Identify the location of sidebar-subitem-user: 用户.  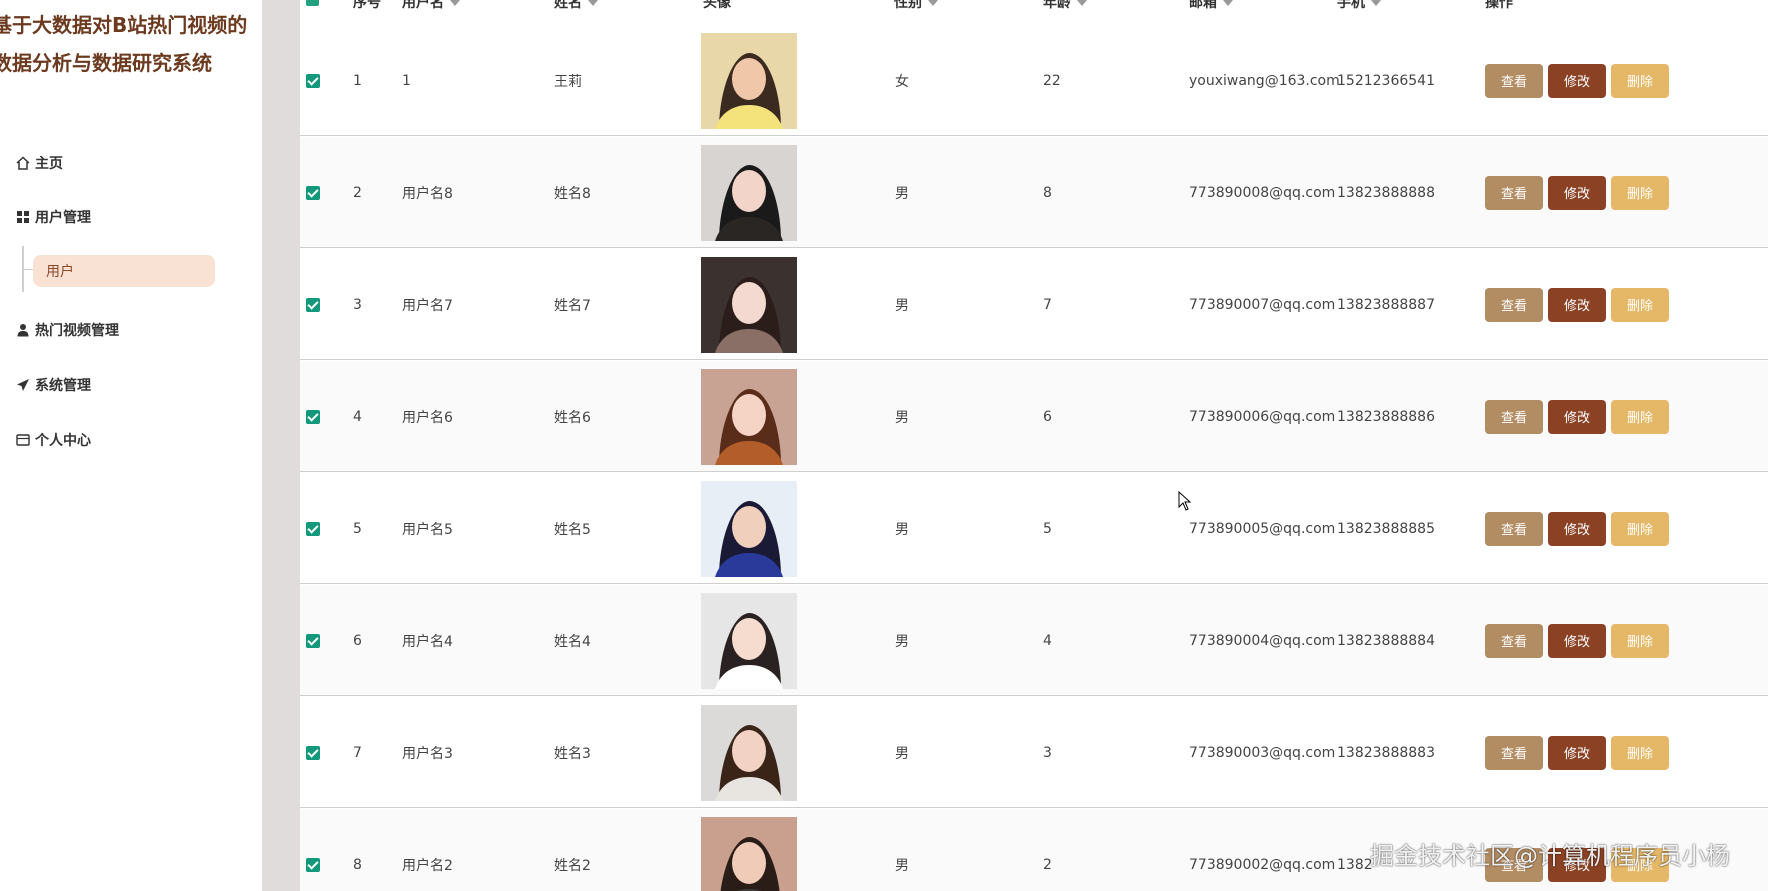
(124, 271).